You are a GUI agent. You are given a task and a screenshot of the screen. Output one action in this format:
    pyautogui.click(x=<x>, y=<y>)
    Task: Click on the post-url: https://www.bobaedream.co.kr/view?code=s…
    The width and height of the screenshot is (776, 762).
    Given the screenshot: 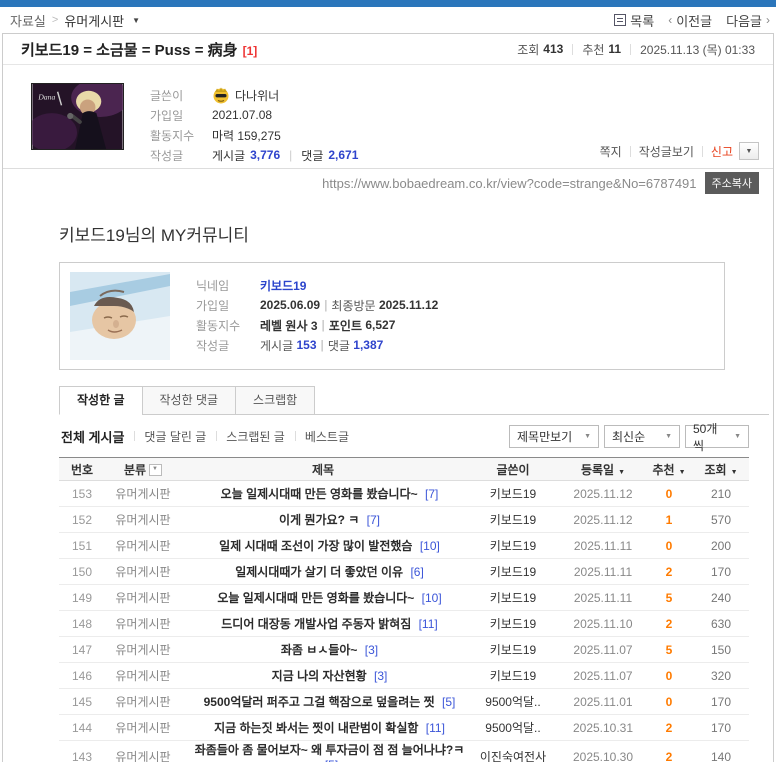 What is the action you would take?
    pyautogui.click(x=509, y=183)
    